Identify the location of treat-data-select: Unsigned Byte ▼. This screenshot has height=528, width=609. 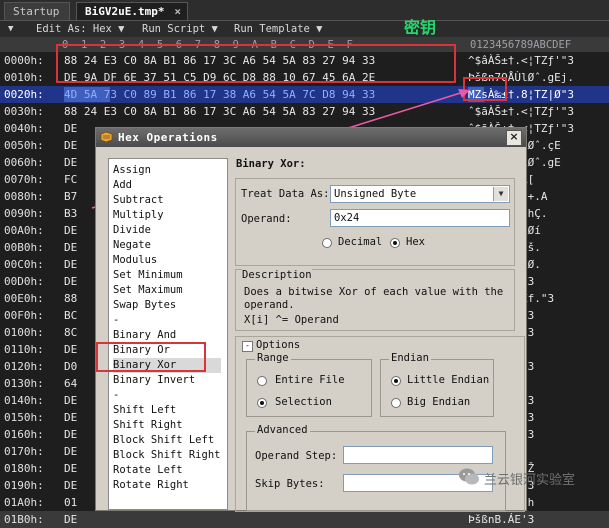
(420, 194).